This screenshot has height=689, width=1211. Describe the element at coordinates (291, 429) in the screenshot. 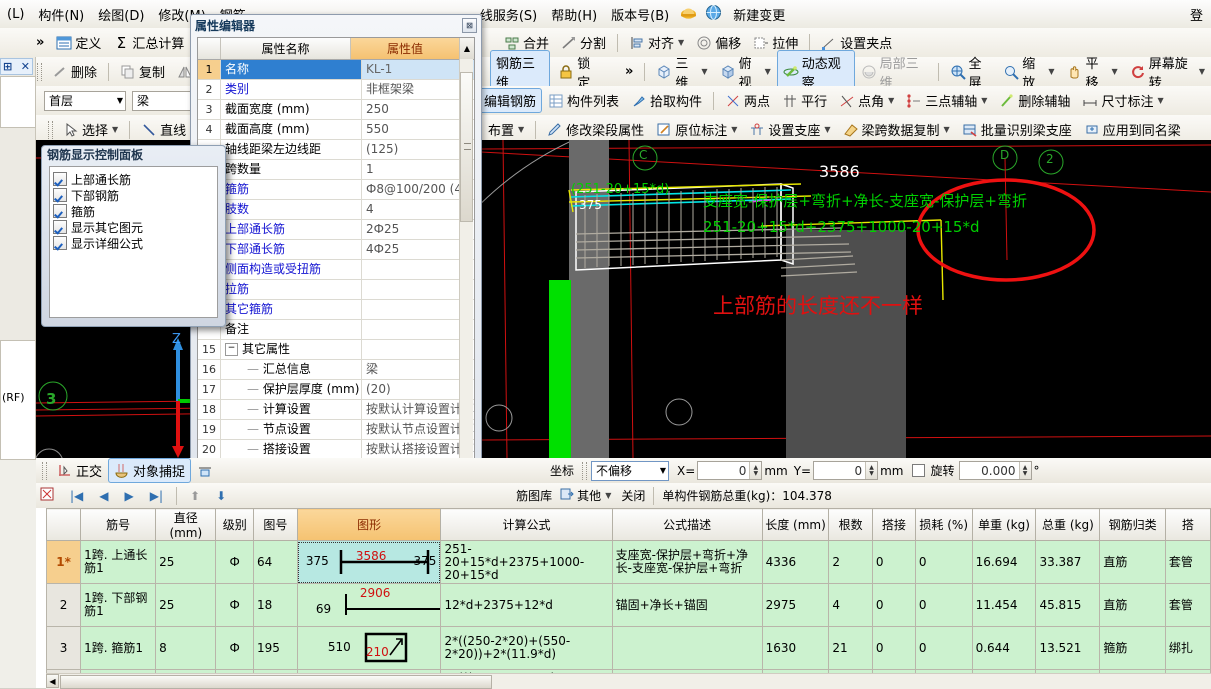

I see `property-name-cell: — 节点设置` at that location.